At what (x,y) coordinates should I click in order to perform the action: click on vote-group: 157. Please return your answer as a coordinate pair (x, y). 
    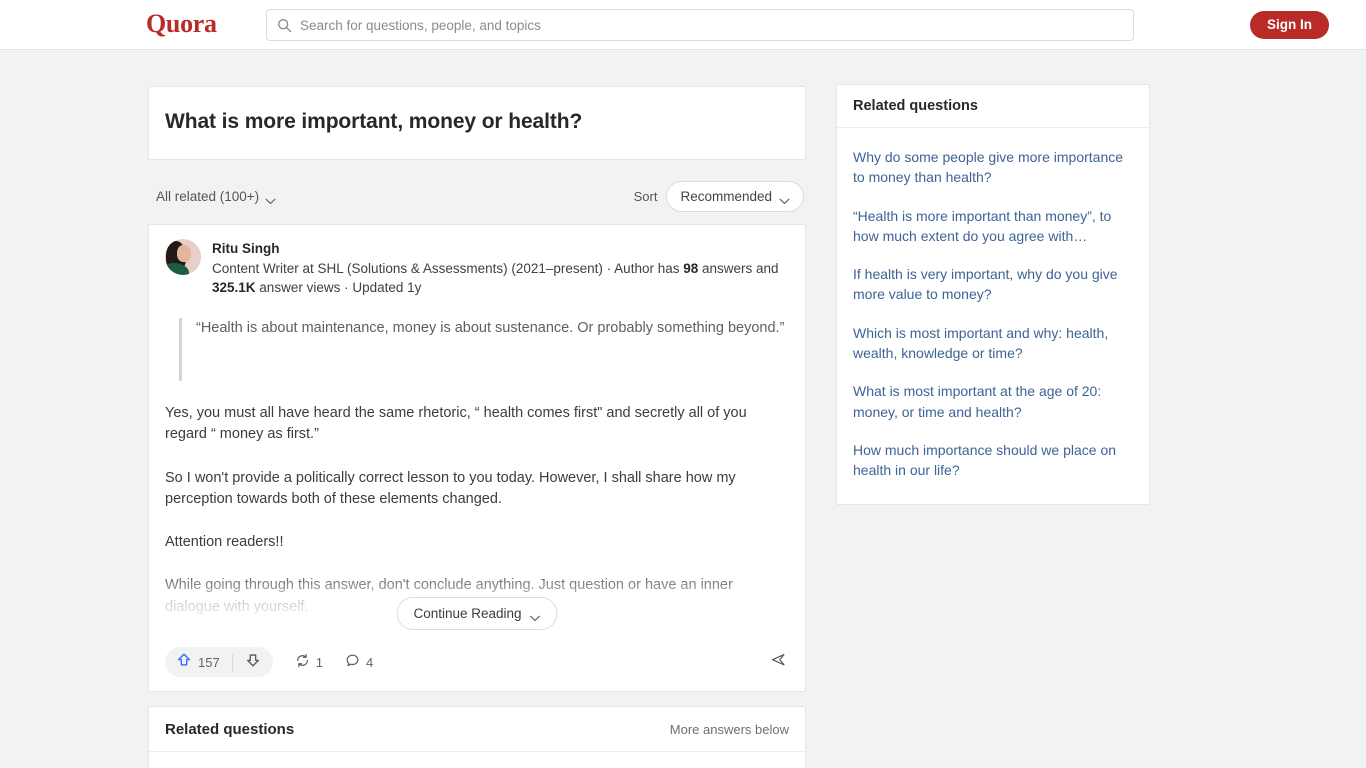
    Looking at the image, I should click on (219, 662).